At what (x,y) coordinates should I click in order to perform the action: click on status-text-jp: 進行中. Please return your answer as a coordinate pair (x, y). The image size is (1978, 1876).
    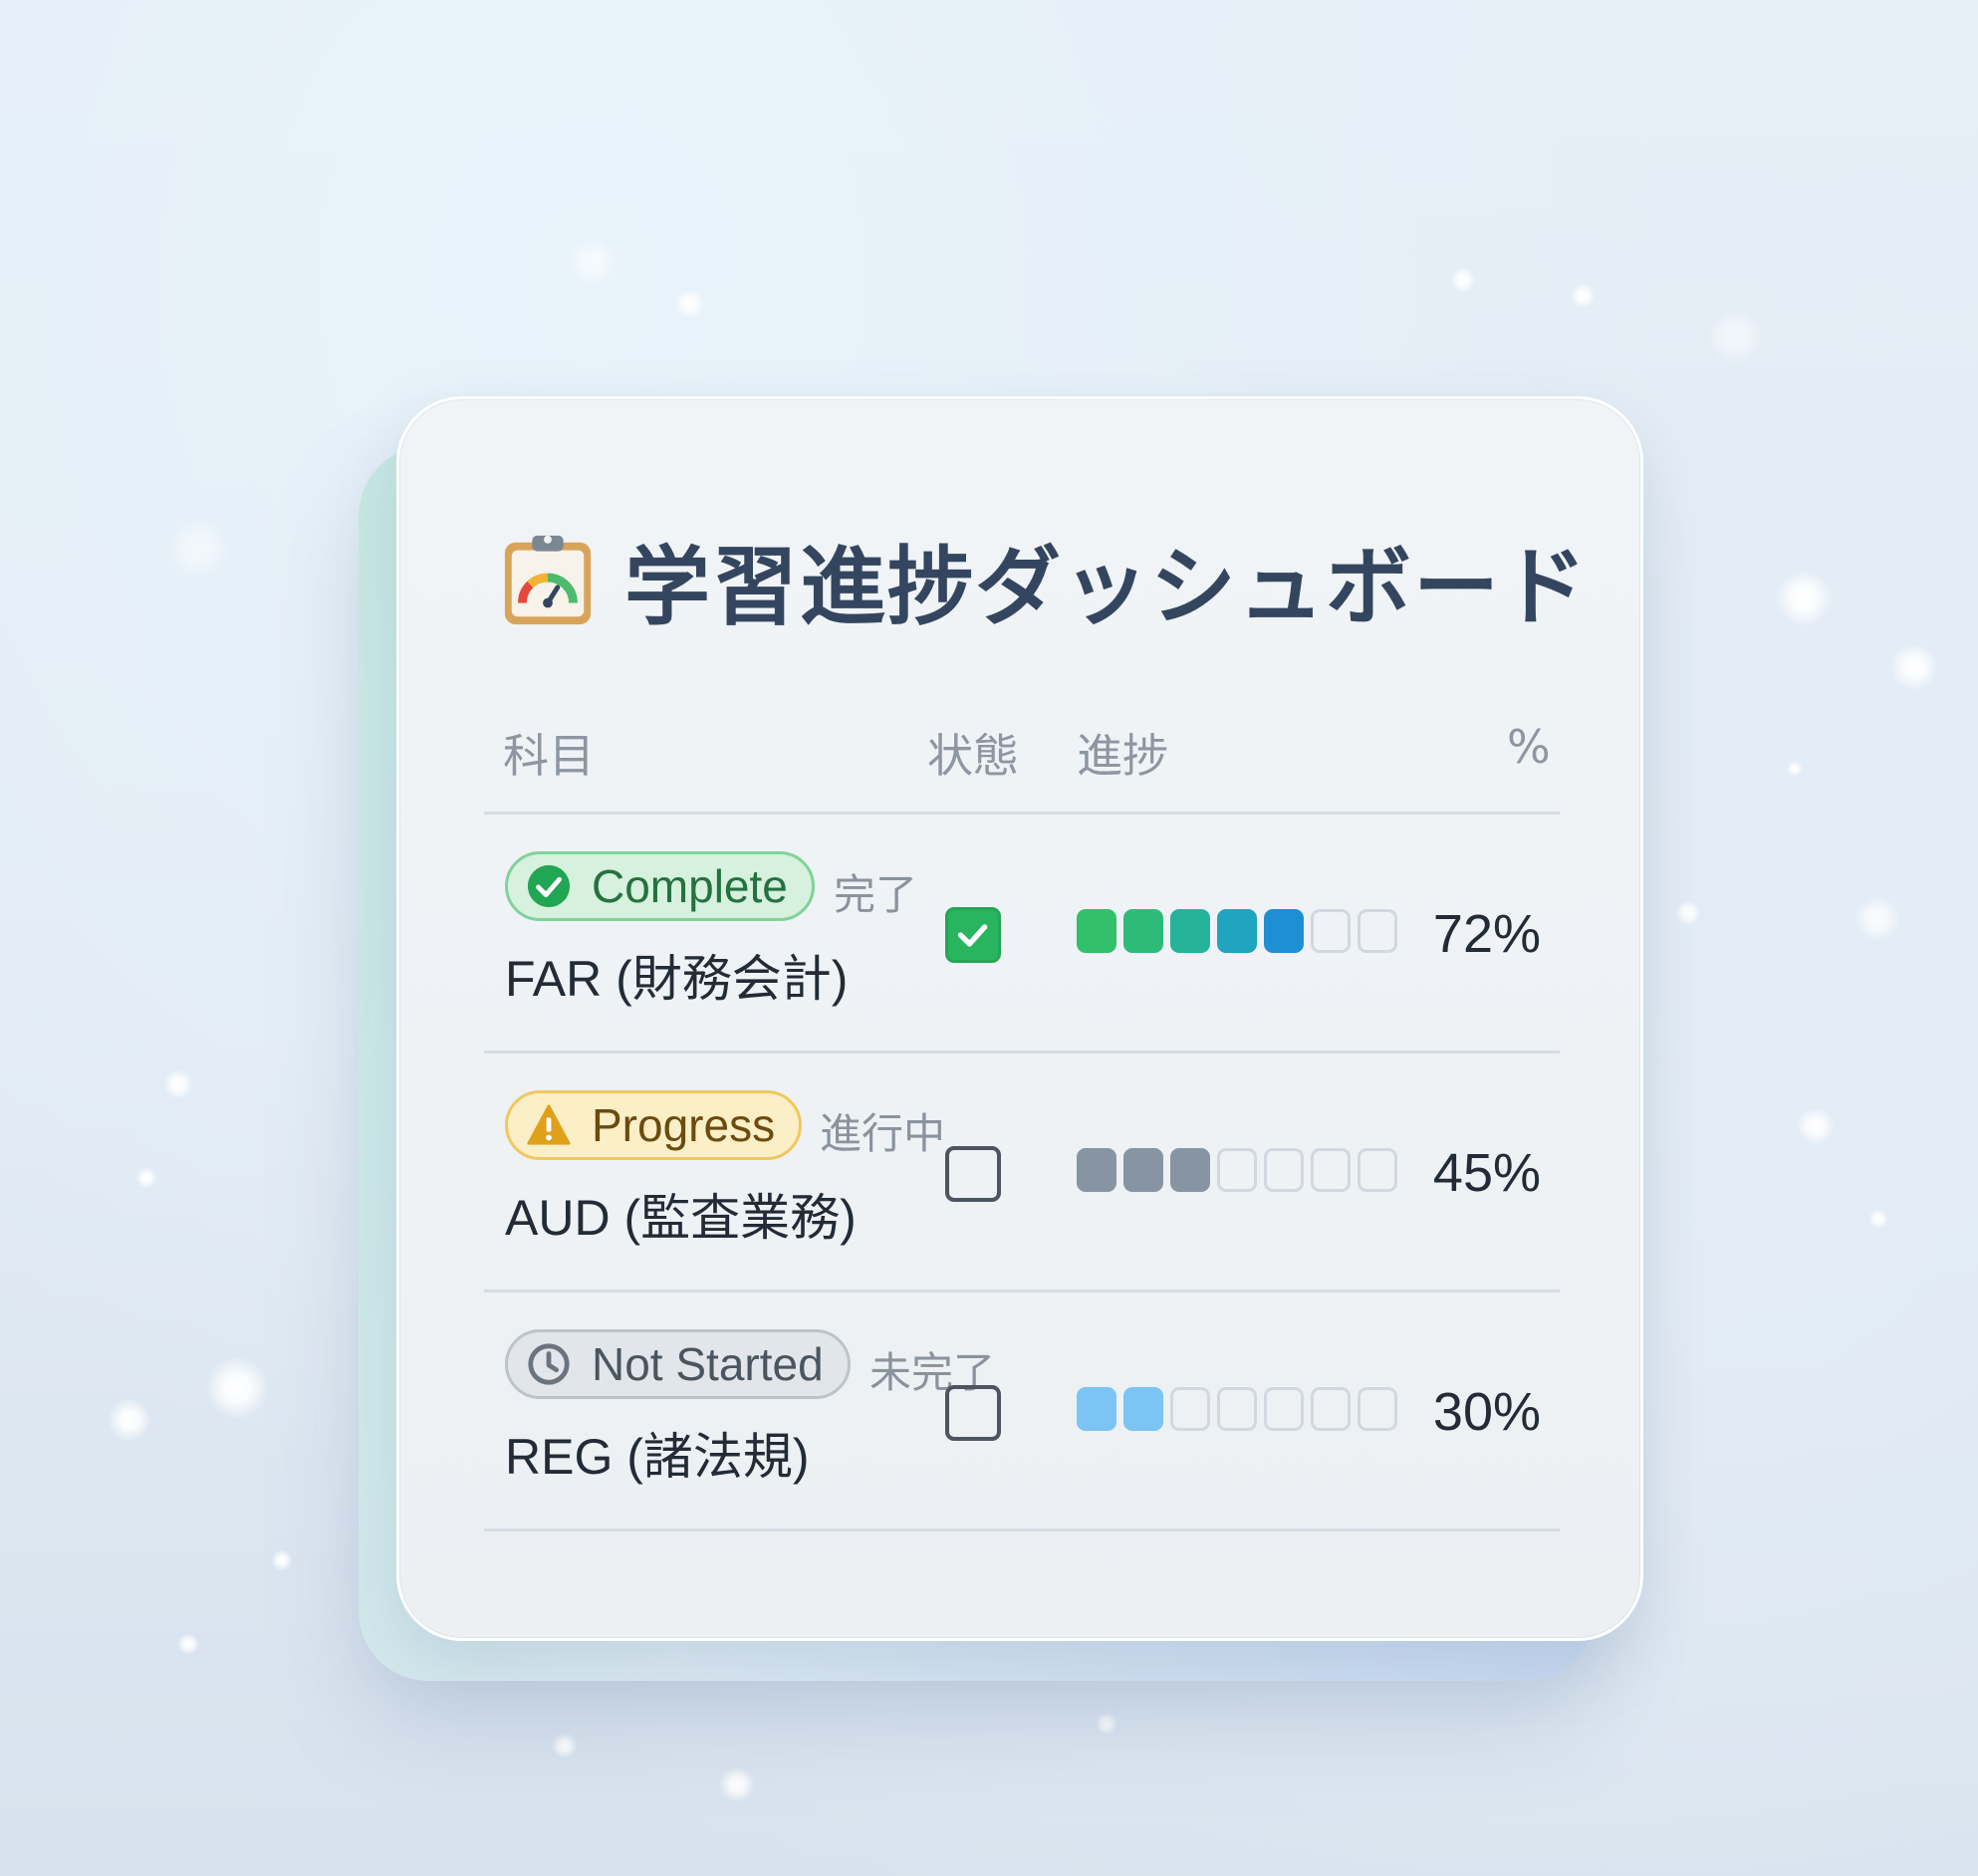
    Looking at the image, I should click on (883, 1133).